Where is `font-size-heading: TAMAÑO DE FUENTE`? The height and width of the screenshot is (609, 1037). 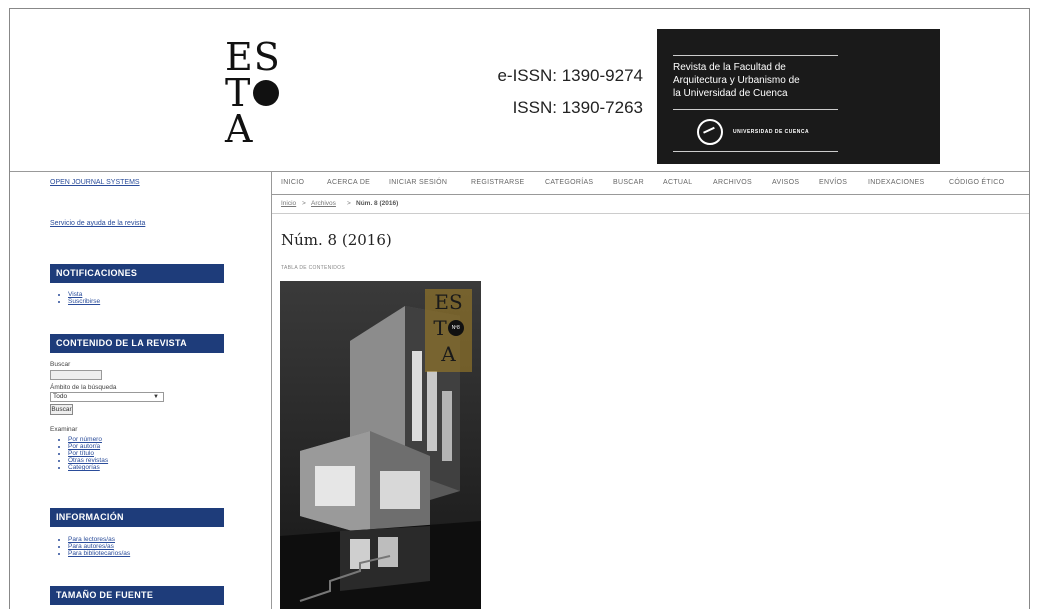 font-size-heading: TAMAÑO DE FUENTE is located at coordinates (137, 595).